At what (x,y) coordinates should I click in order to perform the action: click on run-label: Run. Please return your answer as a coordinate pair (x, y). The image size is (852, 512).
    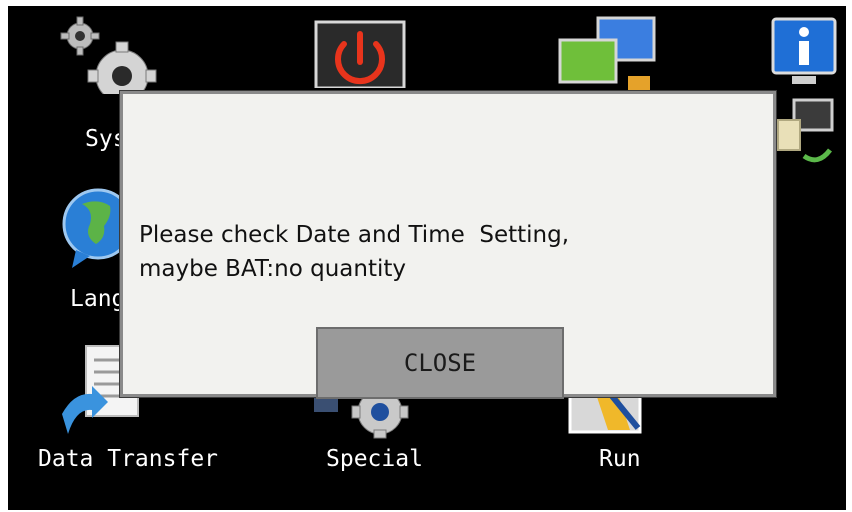
    Looking at the image, I should click on (620, 459).